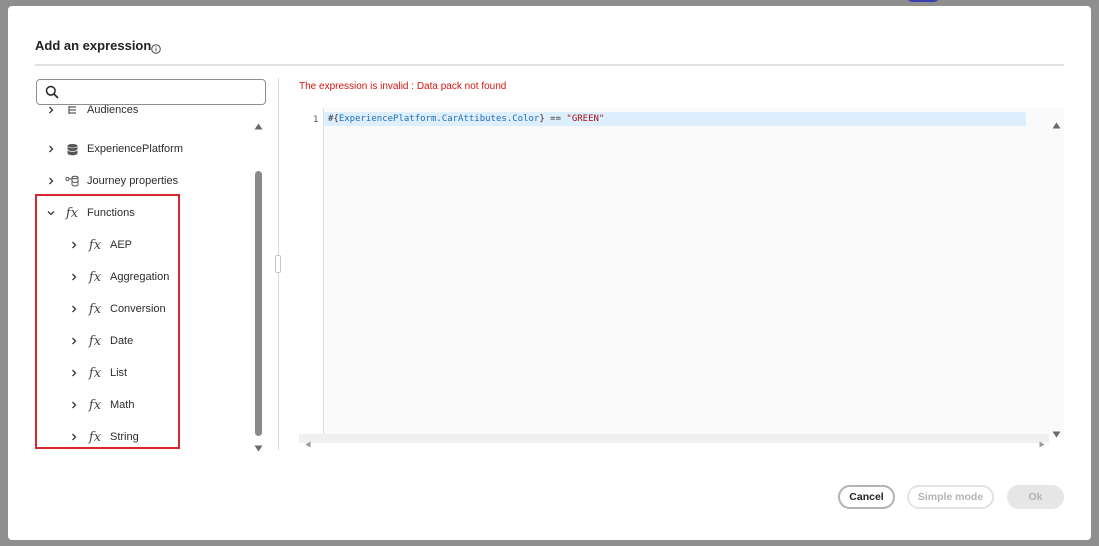 This screenshot has height=546, width=1099. What do you see at coordinates (156, 50) in the screenshot?
I see `info-icon` at bounding box center [156, 50].